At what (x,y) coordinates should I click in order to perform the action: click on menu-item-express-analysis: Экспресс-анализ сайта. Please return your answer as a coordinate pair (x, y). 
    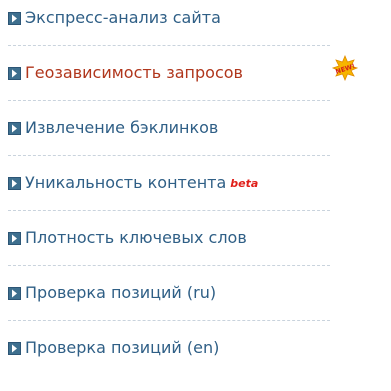
    Looking at the image, I should click on (169, 27).